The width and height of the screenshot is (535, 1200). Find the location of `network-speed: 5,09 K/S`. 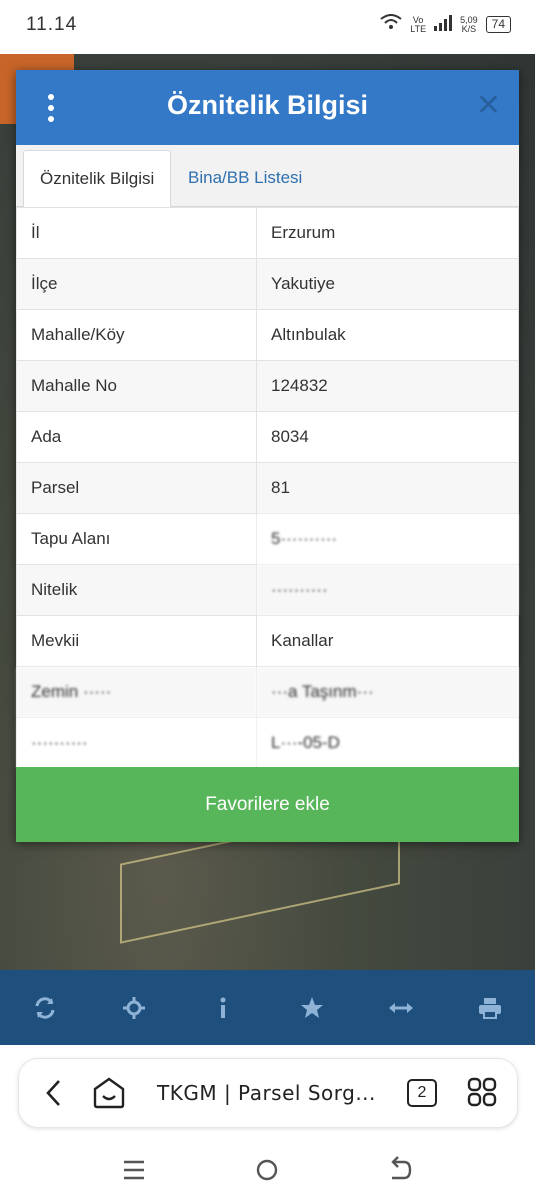

network-speed: 5,09 K/S is located at coordinates (469, 24).